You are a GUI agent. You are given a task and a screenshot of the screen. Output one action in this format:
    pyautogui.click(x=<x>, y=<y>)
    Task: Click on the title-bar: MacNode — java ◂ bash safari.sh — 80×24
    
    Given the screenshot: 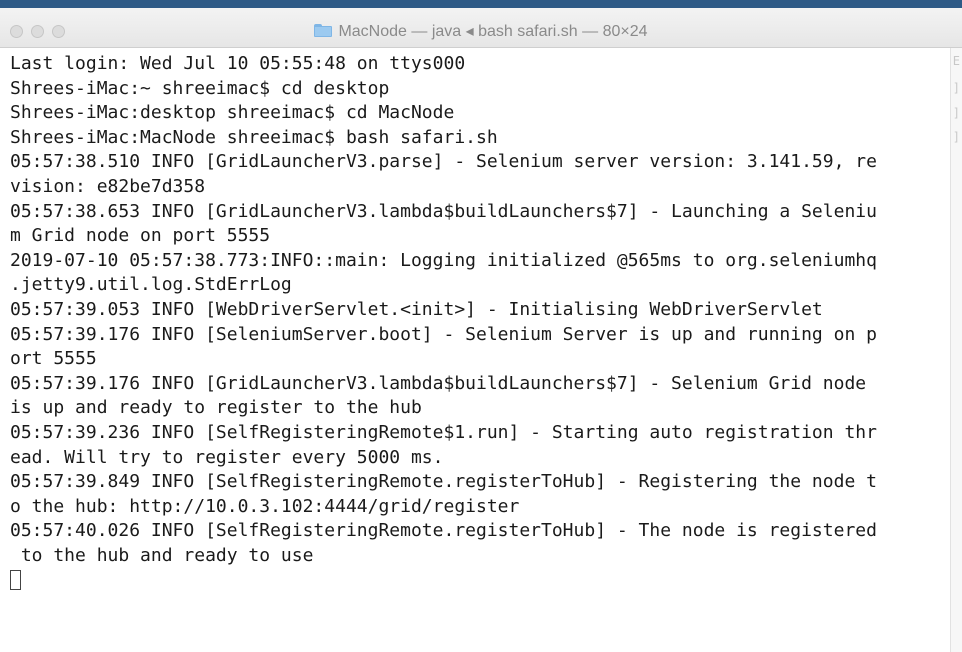 What is the action you would take?
    pyautogui.click(x=481, y=28)
    